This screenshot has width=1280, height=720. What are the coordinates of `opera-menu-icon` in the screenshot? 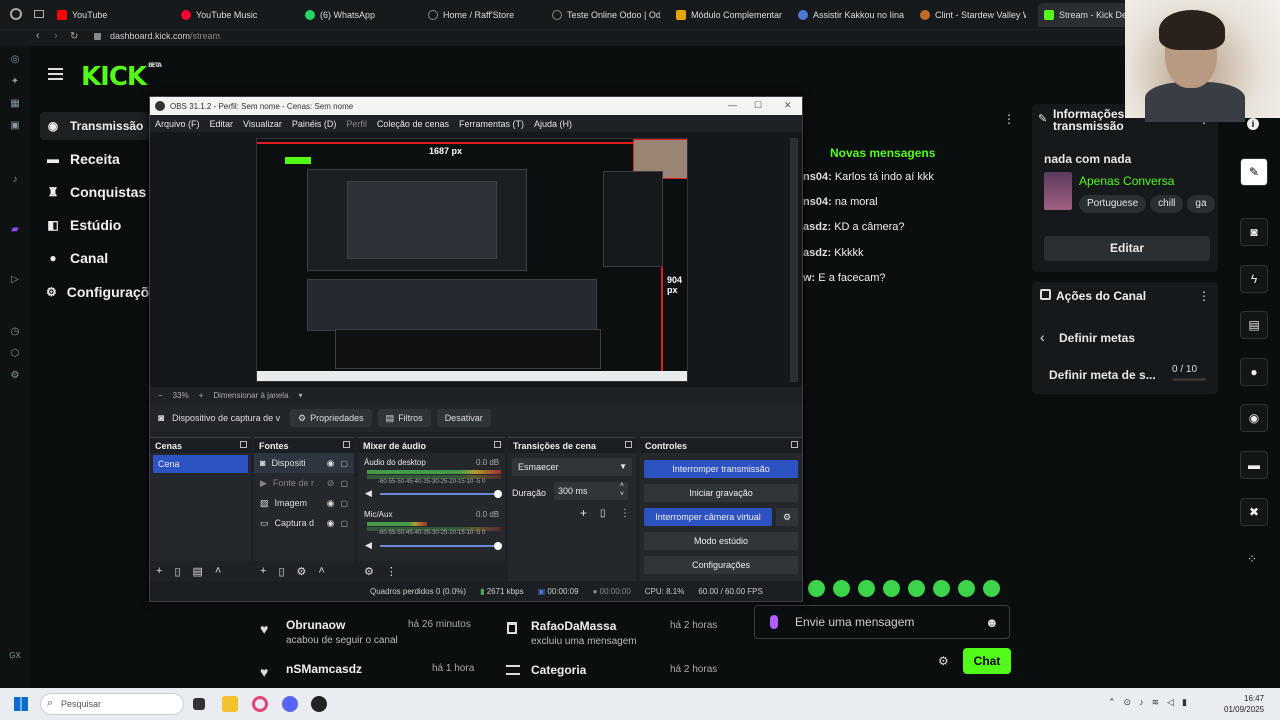 It's located at (16, 14).